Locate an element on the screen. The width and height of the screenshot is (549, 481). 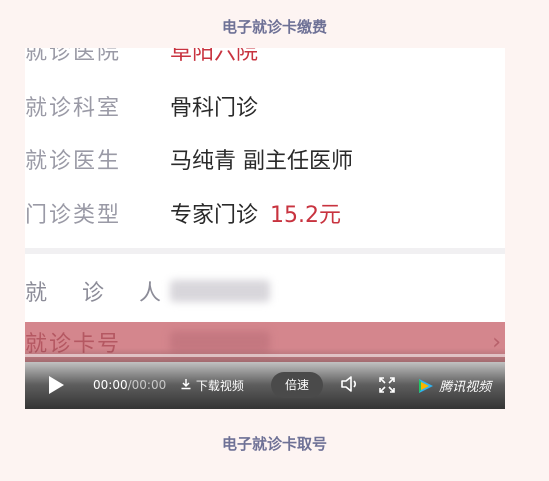
tencent-video-logo-icon is located at coordinates (426, 386).